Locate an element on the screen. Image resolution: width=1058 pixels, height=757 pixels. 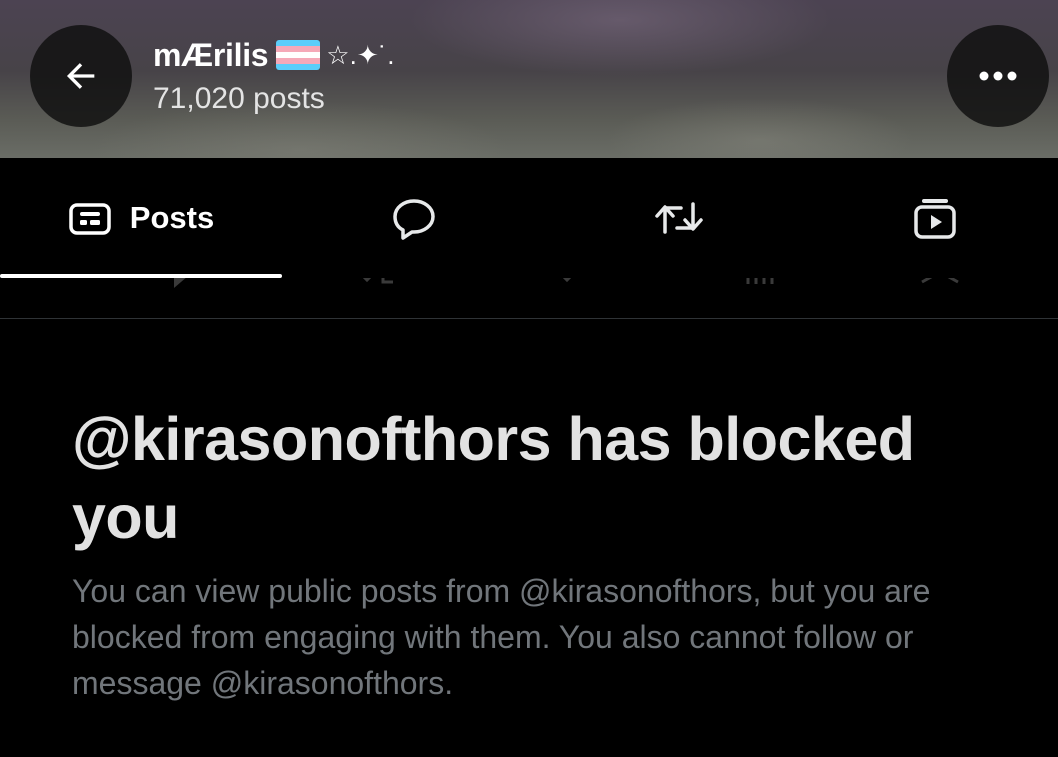
reposts-icon is located at coordinates (679, 218).